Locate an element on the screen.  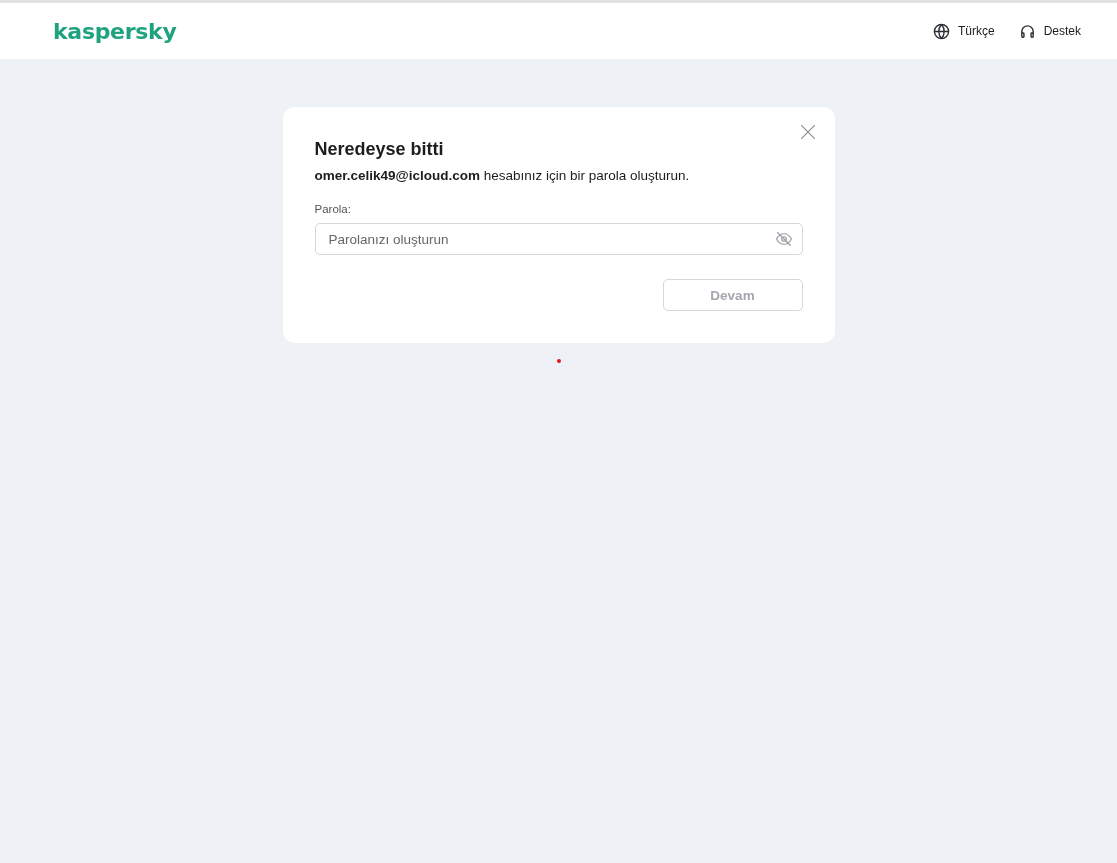
eye-slash-icon is located at coordinates (783, 239).